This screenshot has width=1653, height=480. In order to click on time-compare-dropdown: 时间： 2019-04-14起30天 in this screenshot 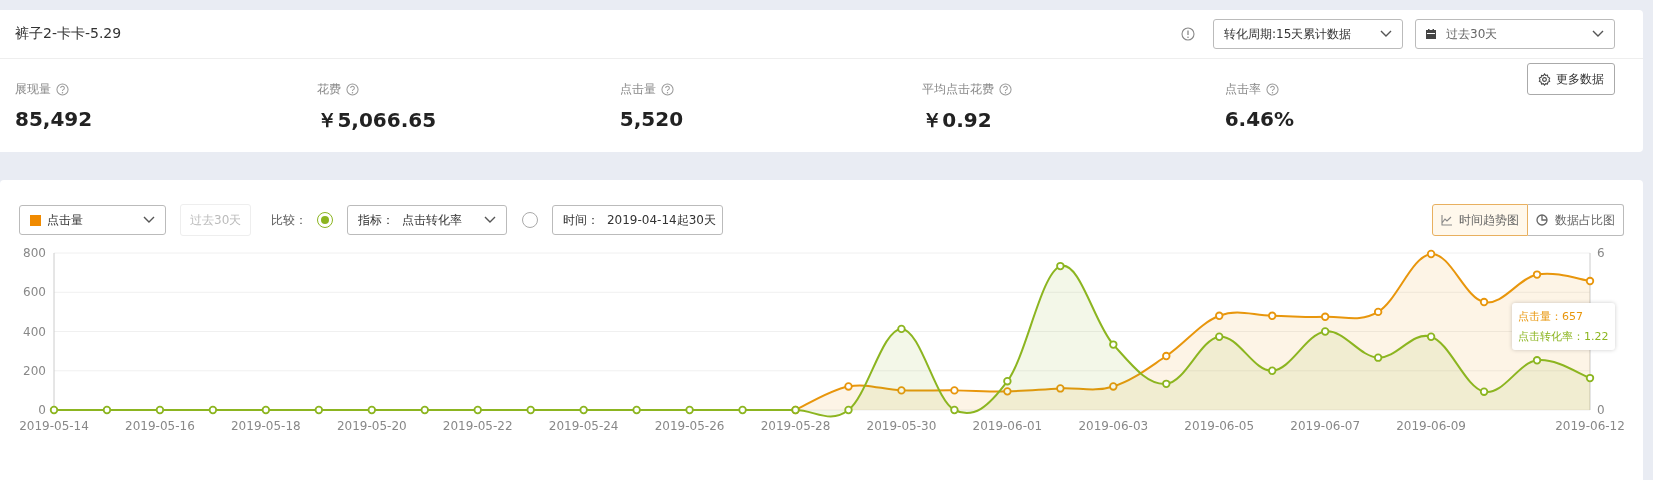, I will do `click(638, 220)`.